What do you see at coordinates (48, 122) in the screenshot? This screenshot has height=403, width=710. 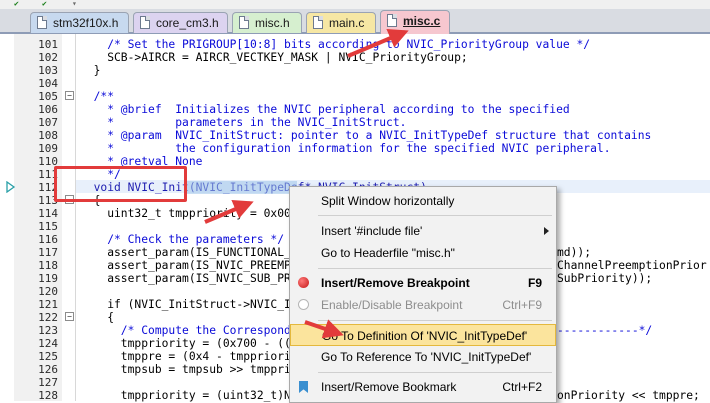 I see `line-number: 107` at bounding box center [48, 122].